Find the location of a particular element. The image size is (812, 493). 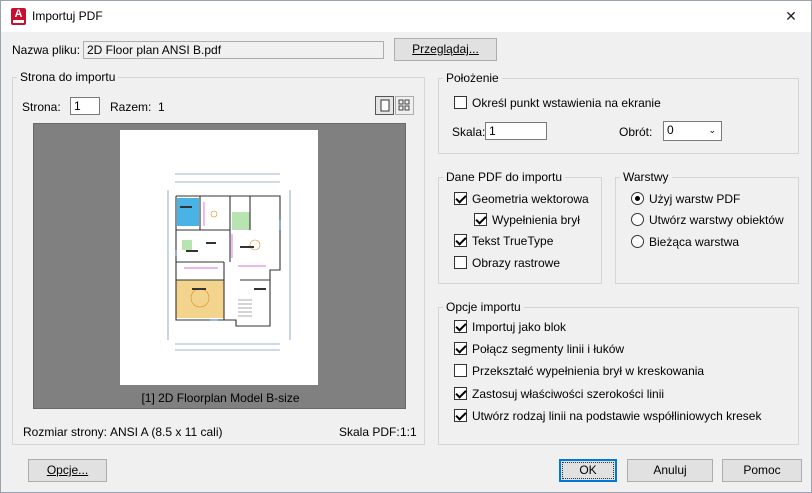

cancel-button: Anuluj is located at coordinates (670, 470).